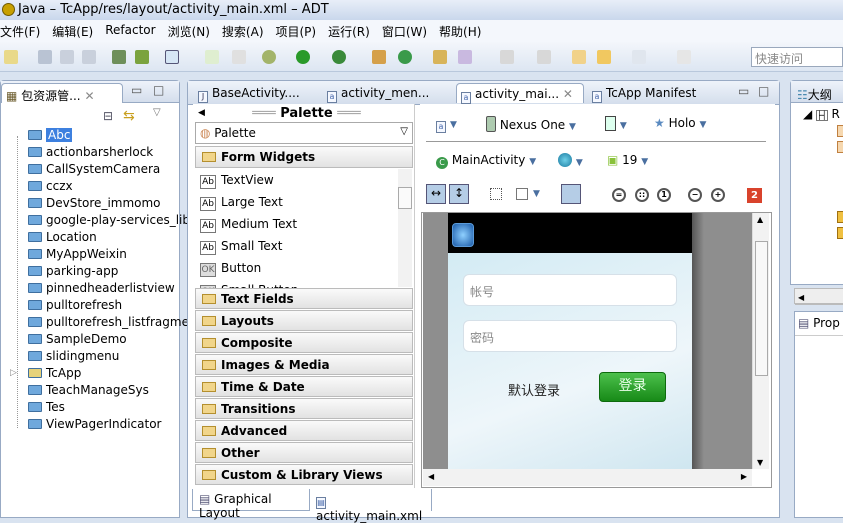 The height and width of the screenshot is (523, 843). What do you see at coordinates (304, 342) in the screenshot?
I see `palette-category: Composite` at bounding box center [304, 342].